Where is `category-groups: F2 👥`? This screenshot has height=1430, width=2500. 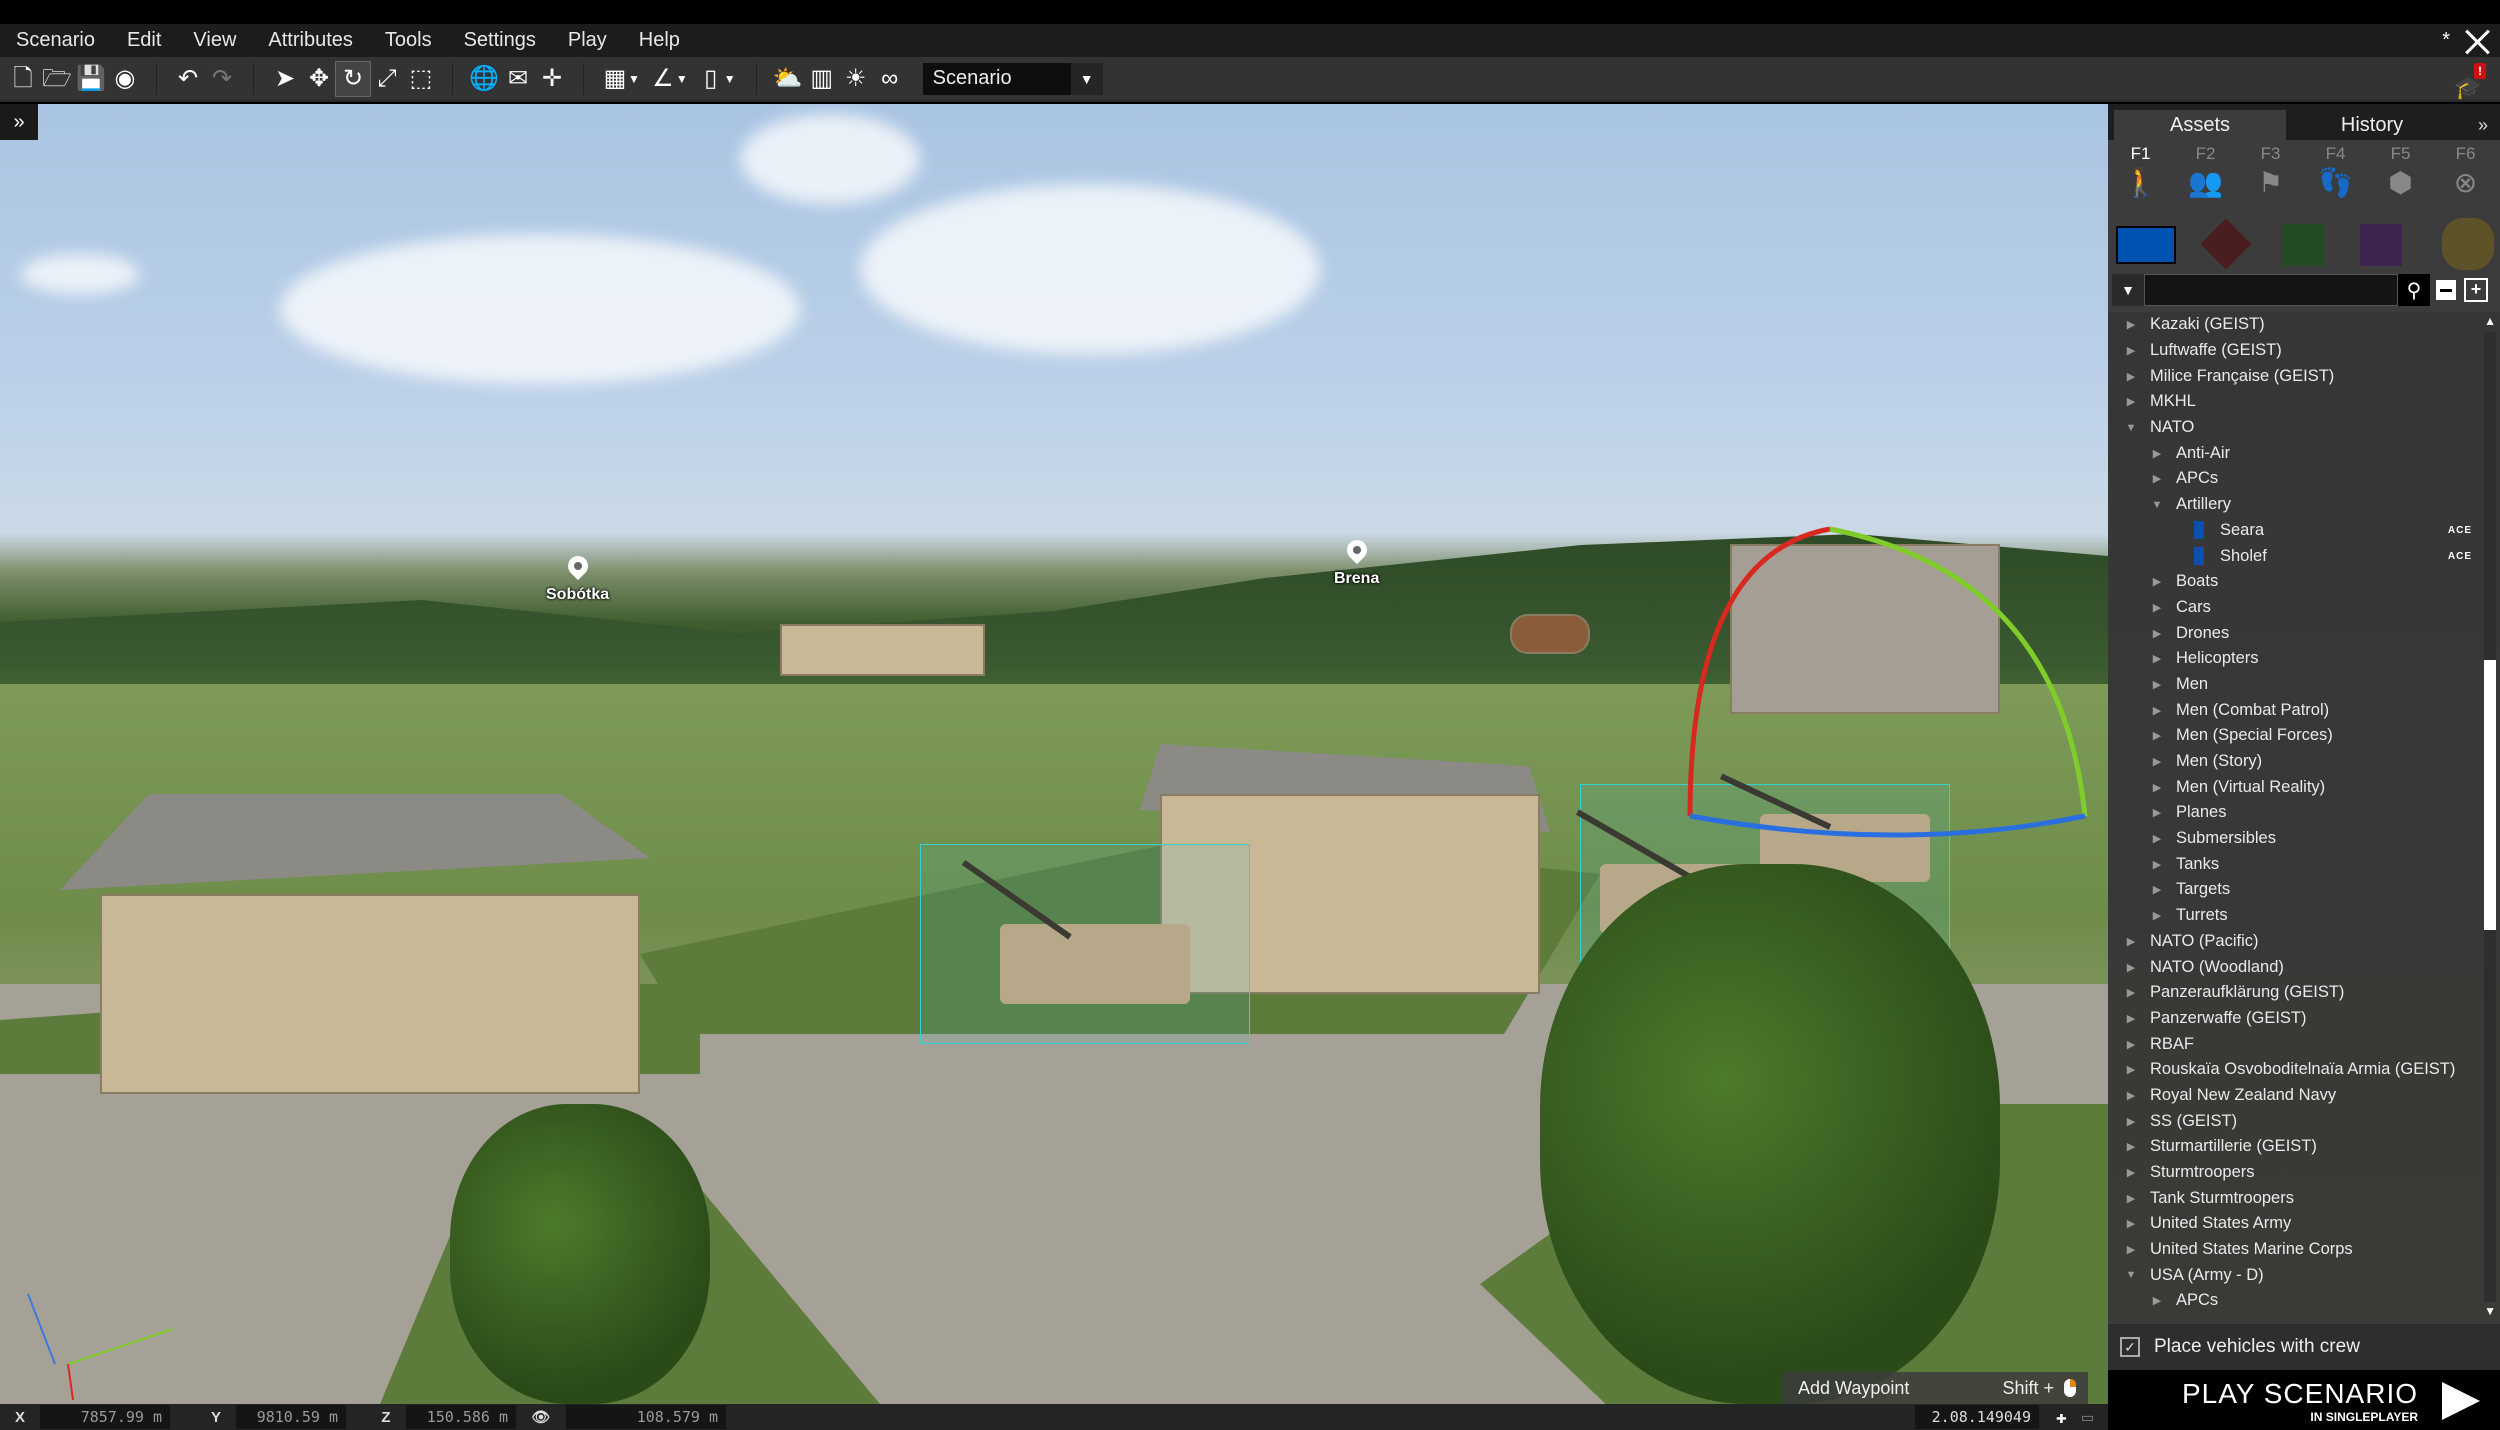
category-groups: F2 👥 is located at coordinates (2205, 174).